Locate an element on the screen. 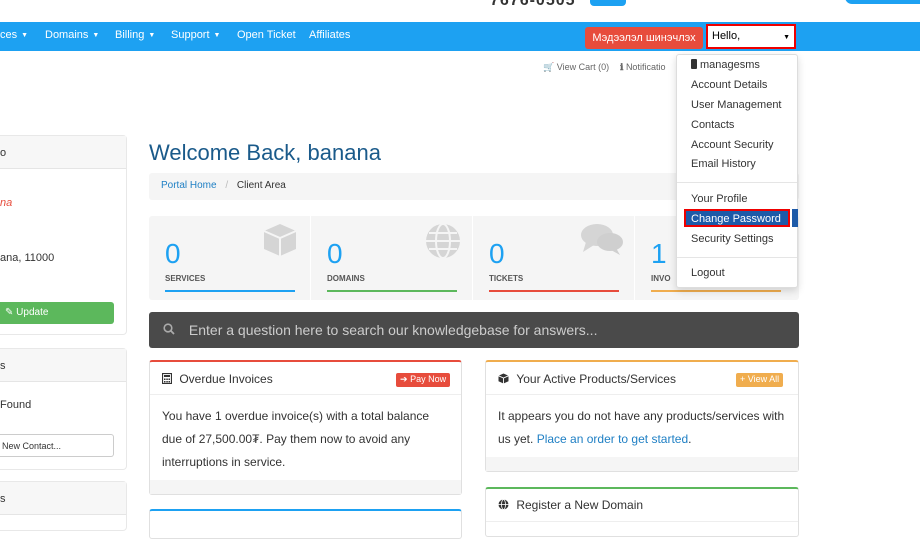  place-order-link: Place an order to get started is located at coordinates (612, 439).